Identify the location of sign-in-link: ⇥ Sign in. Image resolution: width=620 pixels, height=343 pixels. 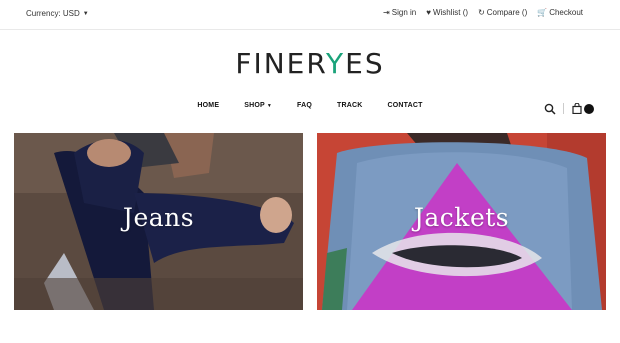
(399, 12).